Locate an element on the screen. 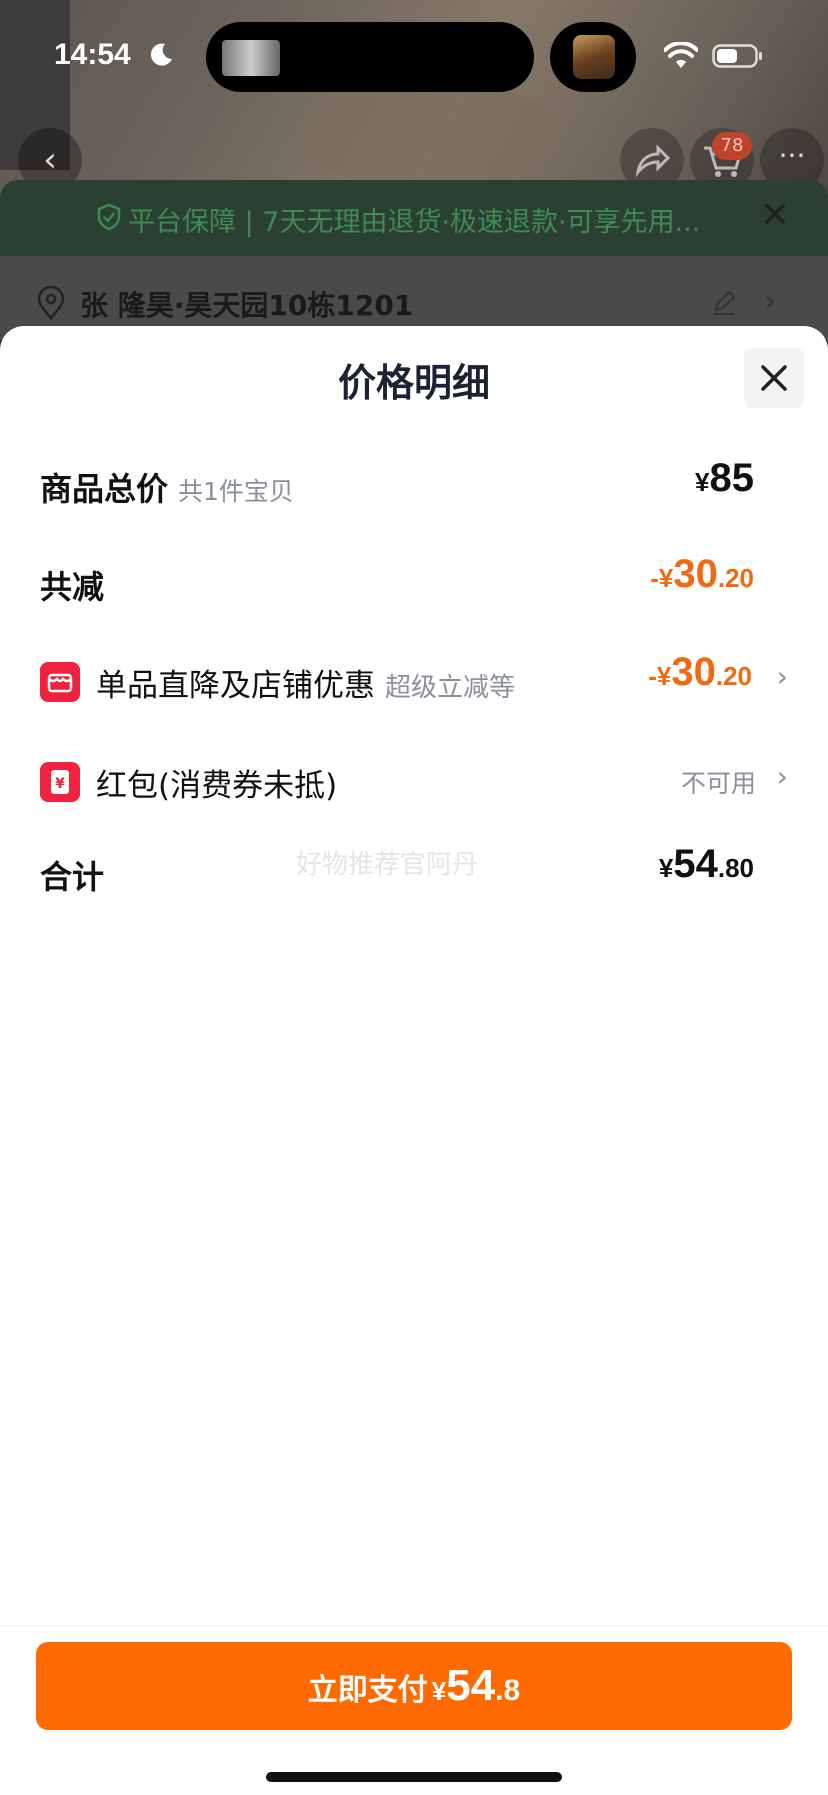 The width and height of the screenshot is (828, 1795). item-count: 共1件宝贝 is located at coordinates (236, 491).